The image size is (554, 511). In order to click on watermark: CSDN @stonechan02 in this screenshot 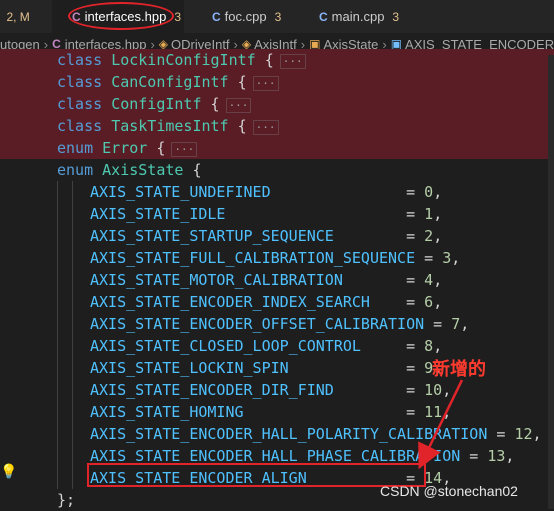, I will do `click(449, 491)`.